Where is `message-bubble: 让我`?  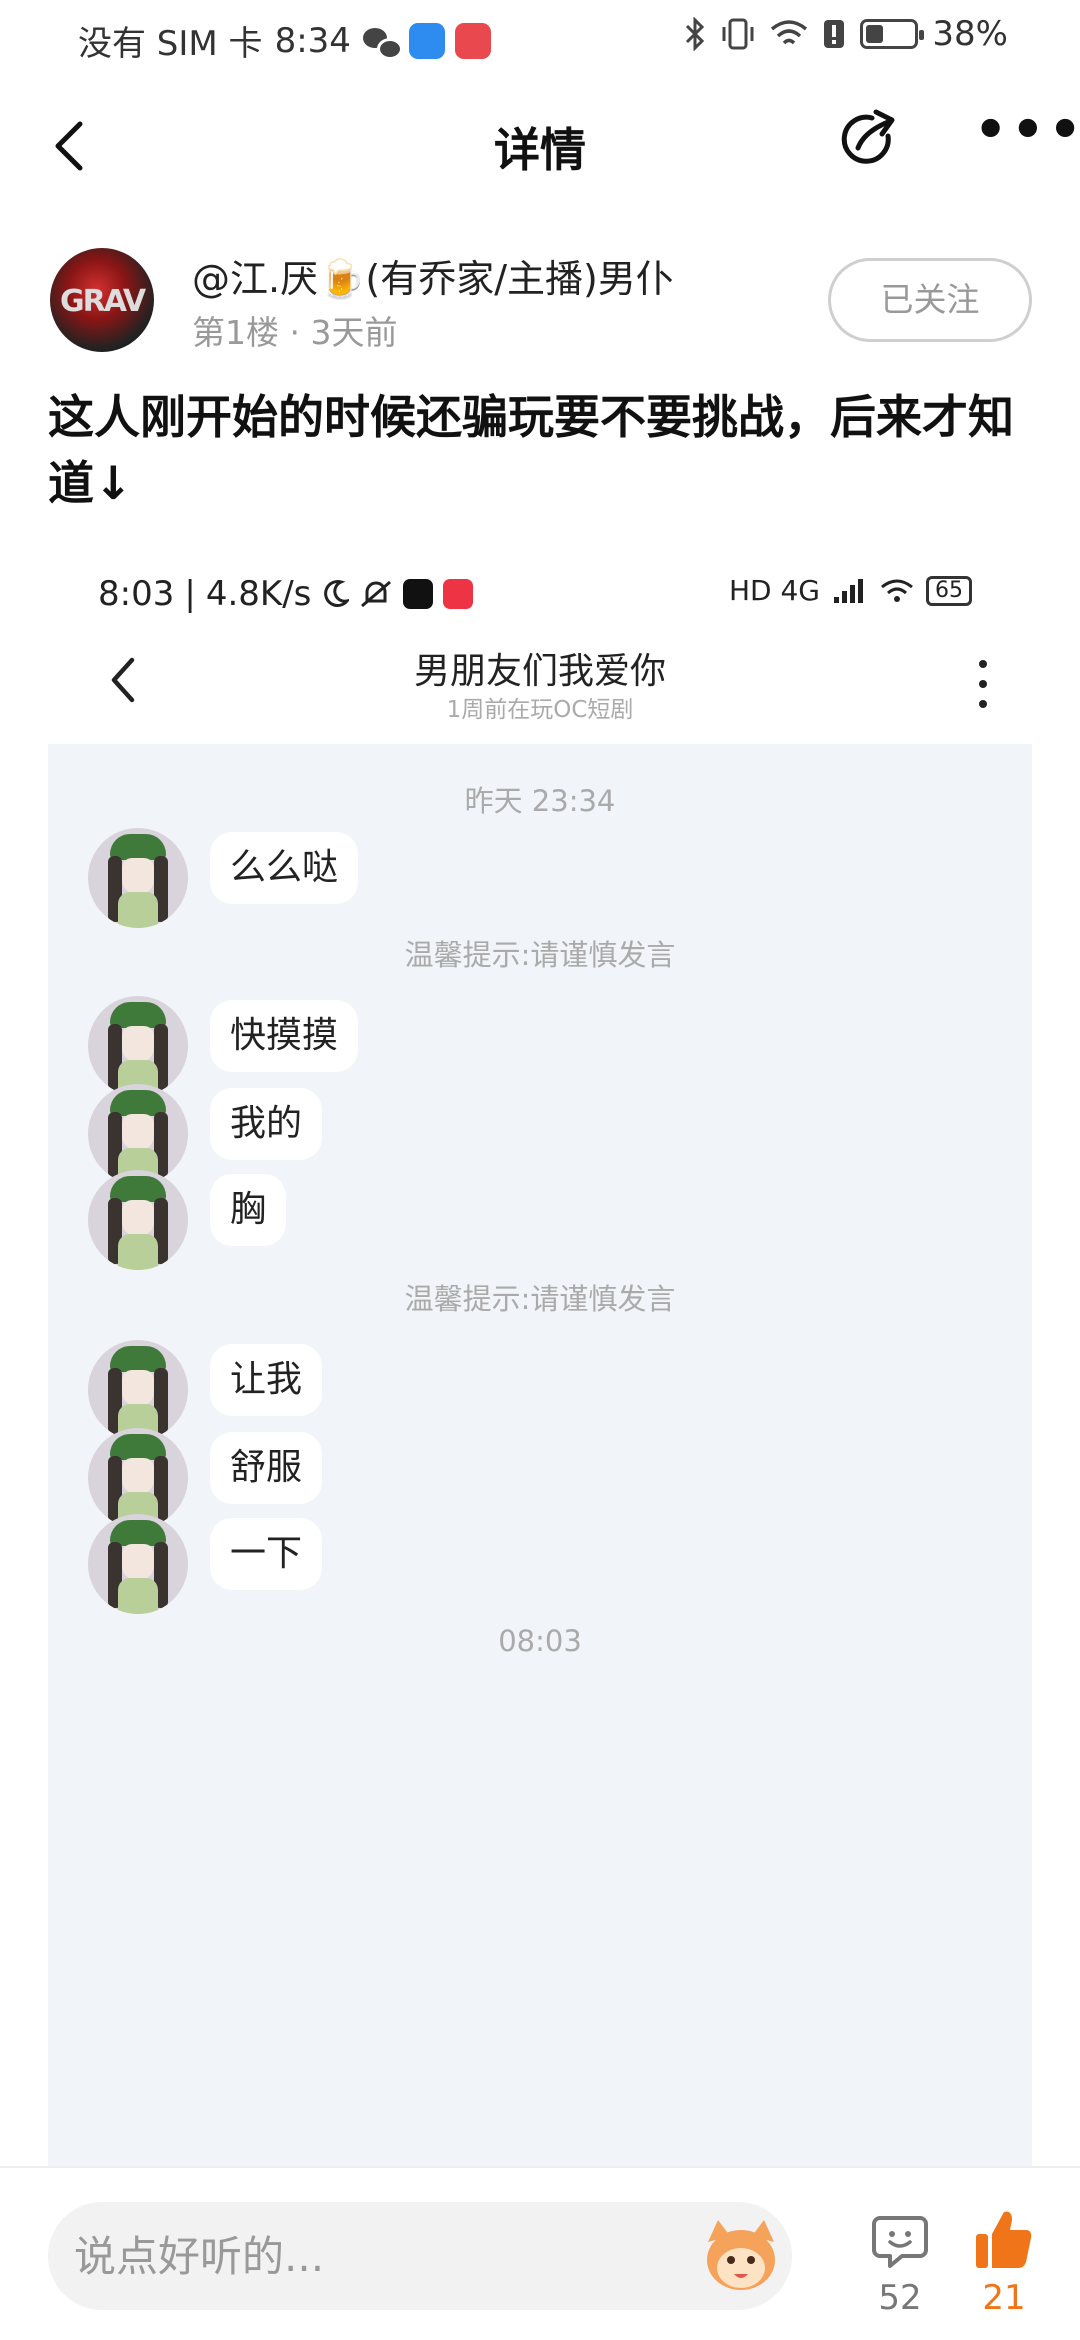 message-bubble: 让我 is located at coordinates (266, 1380).